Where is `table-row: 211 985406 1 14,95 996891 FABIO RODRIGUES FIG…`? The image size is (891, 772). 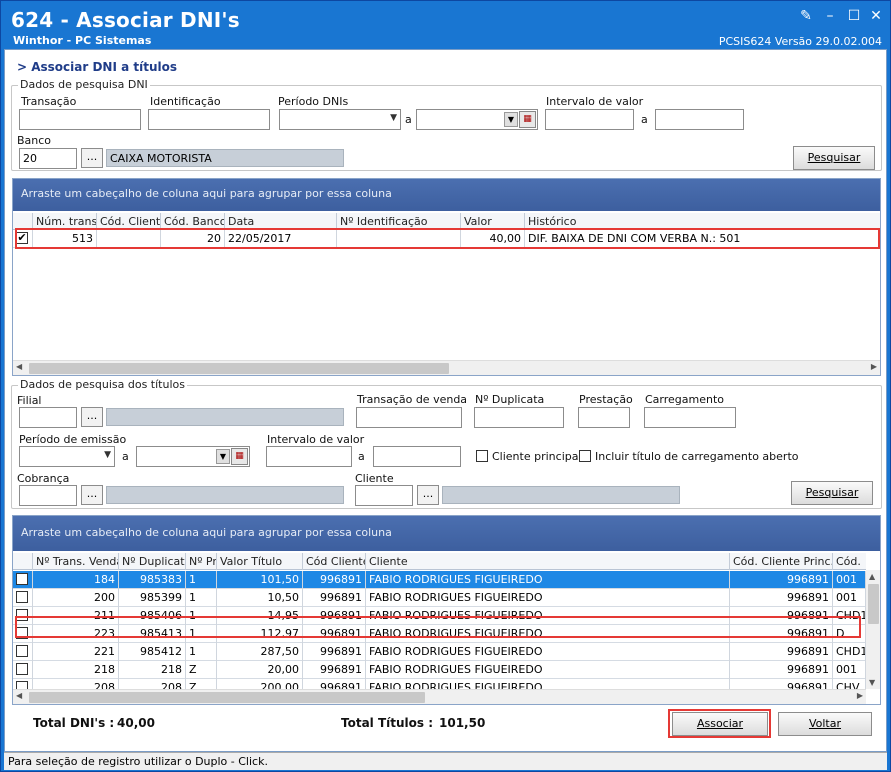
table-row: 211 985406 1 14,95 996891 FABIO RODRIGUES FIG… is located at coordinates (439, 616).